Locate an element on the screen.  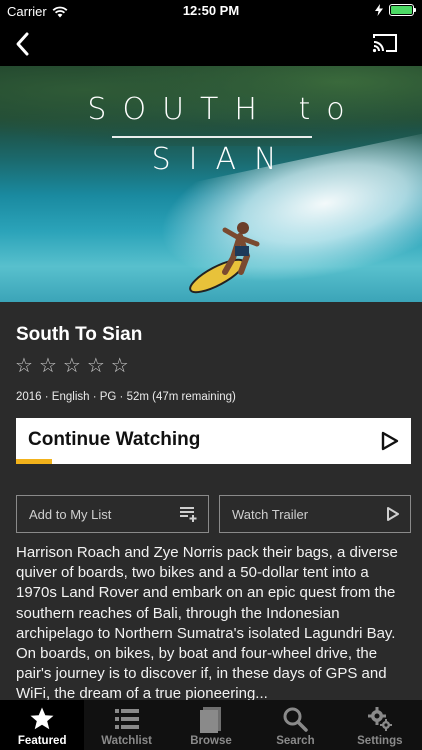
tab-watchlist: Watchlist is located at coordinates (126, 725).